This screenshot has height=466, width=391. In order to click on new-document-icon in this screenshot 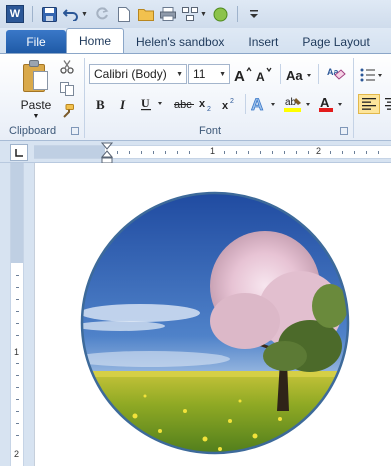, I will do `click(124, 14)`.